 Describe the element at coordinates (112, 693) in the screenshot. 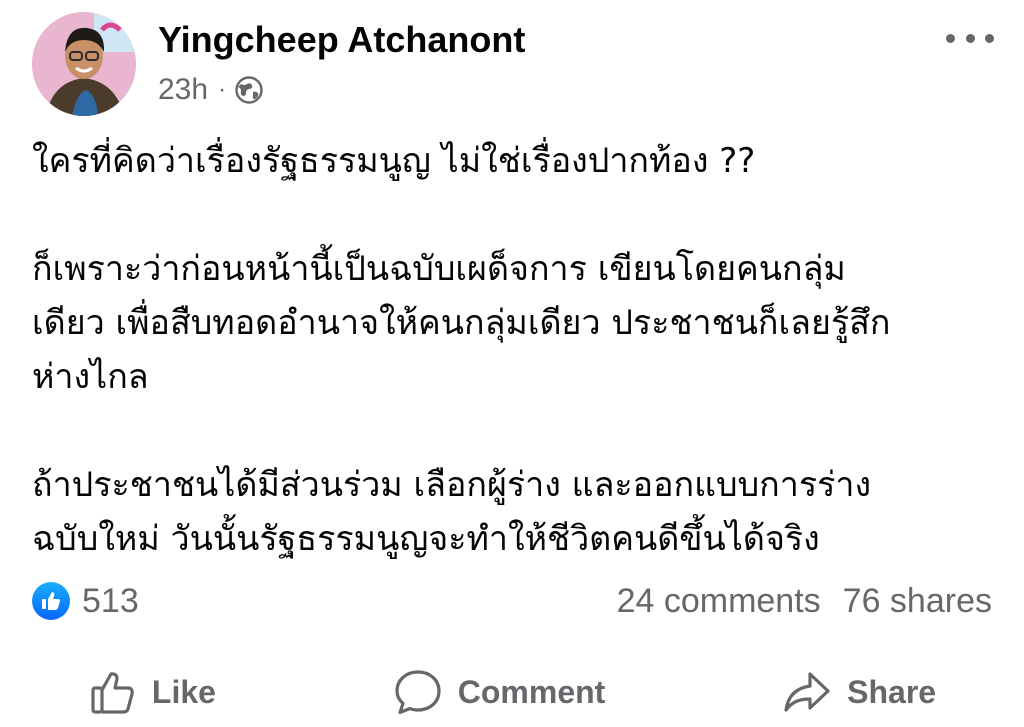

I see `thumbs-up-outline-icon` at that location.